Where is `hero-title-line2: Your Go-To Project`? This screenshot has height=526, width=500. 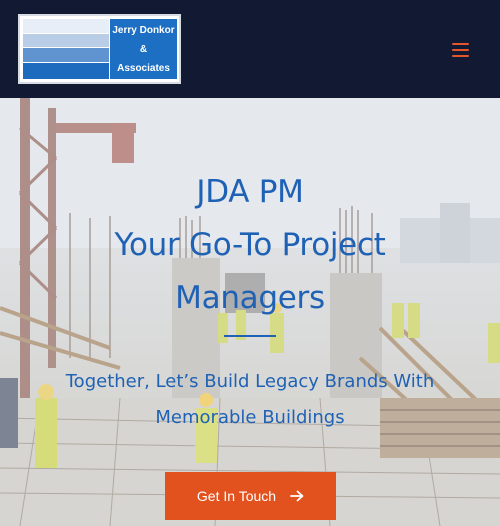
hero-title-line2: Your Go-To Project is located at coordinates (250, 245).